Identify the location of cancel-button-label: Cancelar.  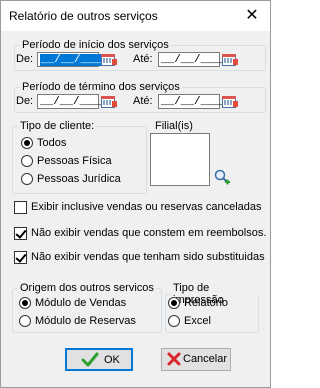
(205, 359).